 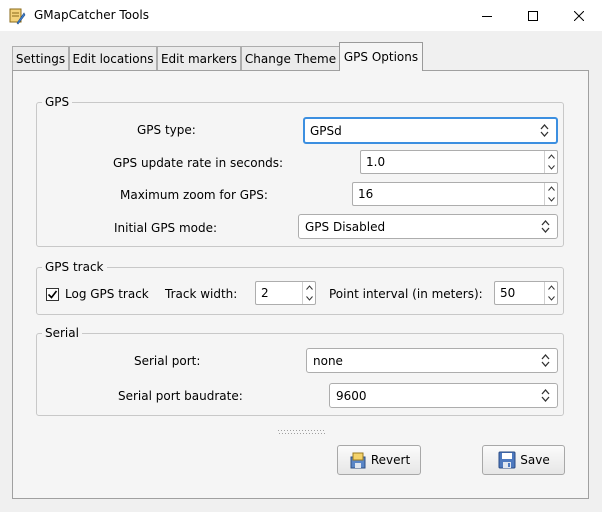 What do you see at coordinates (107, 294) in the screenshot?
I see `log-gps-track-label: Log GPS track` at bounding box center [107, 294].